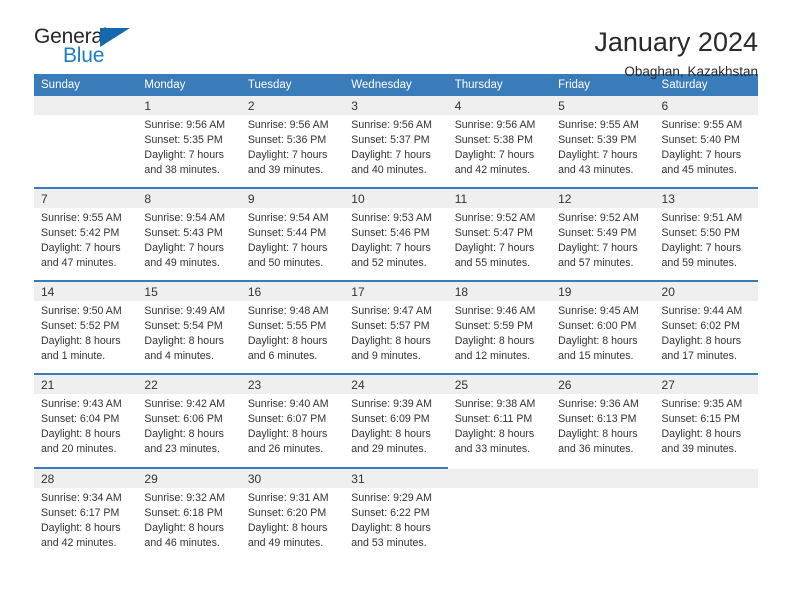  Describe the element at coordinates (189, 385) in the screenshot. I see `day-number-cell: 22` at that location.